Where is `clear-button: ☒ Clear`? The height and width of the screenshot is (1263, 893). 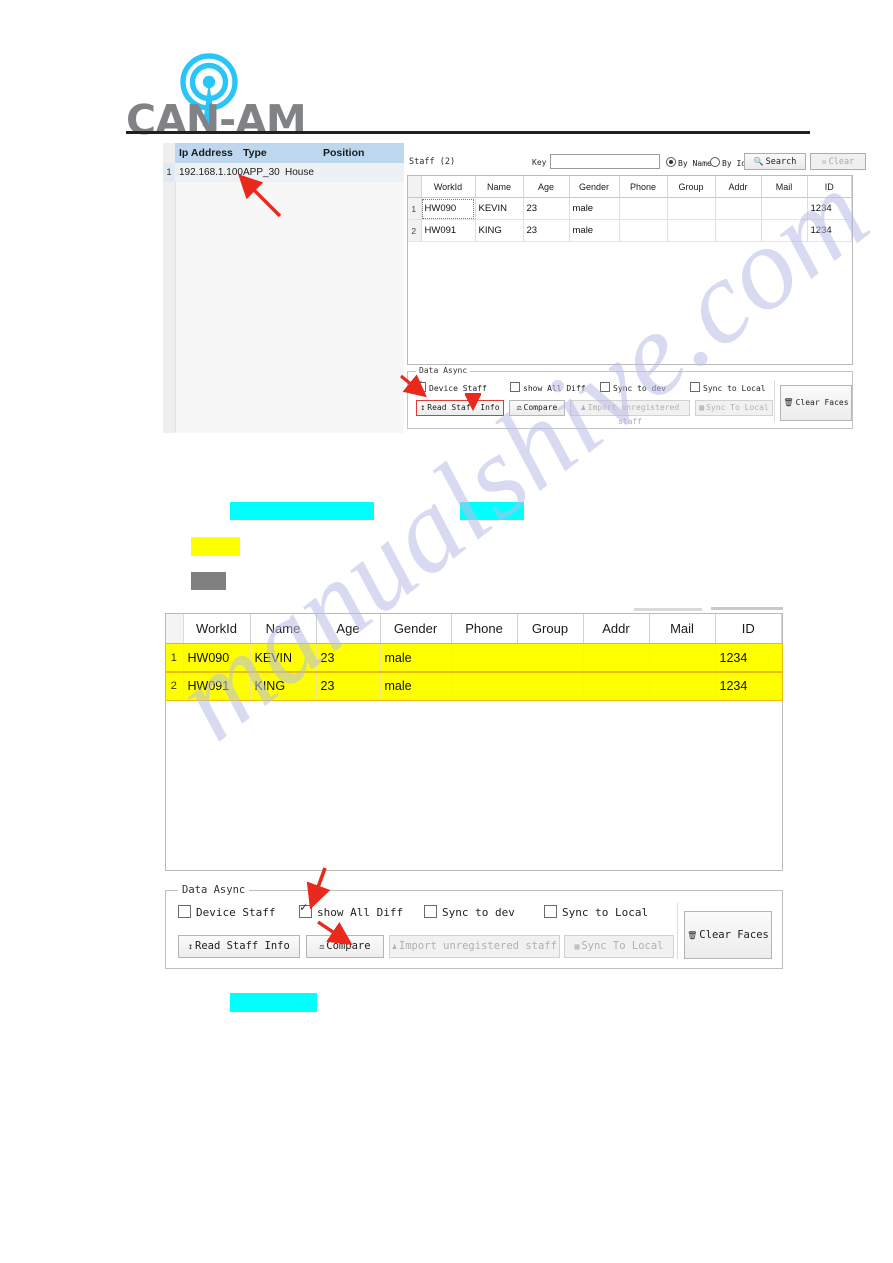 clear-button: ☒ Clear is located at coordinates (838, 161).